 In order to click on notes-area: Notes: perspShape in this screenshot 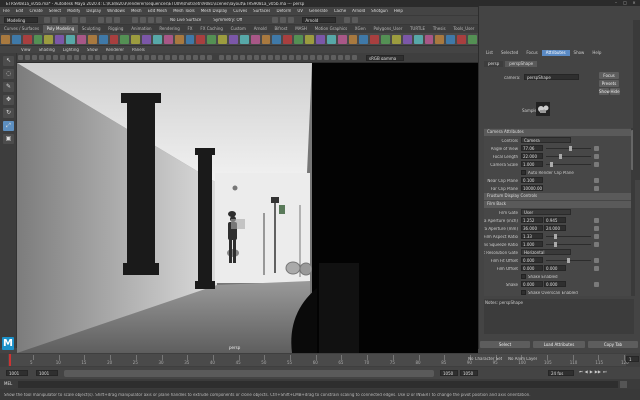, I will do `click(559, 316)`.